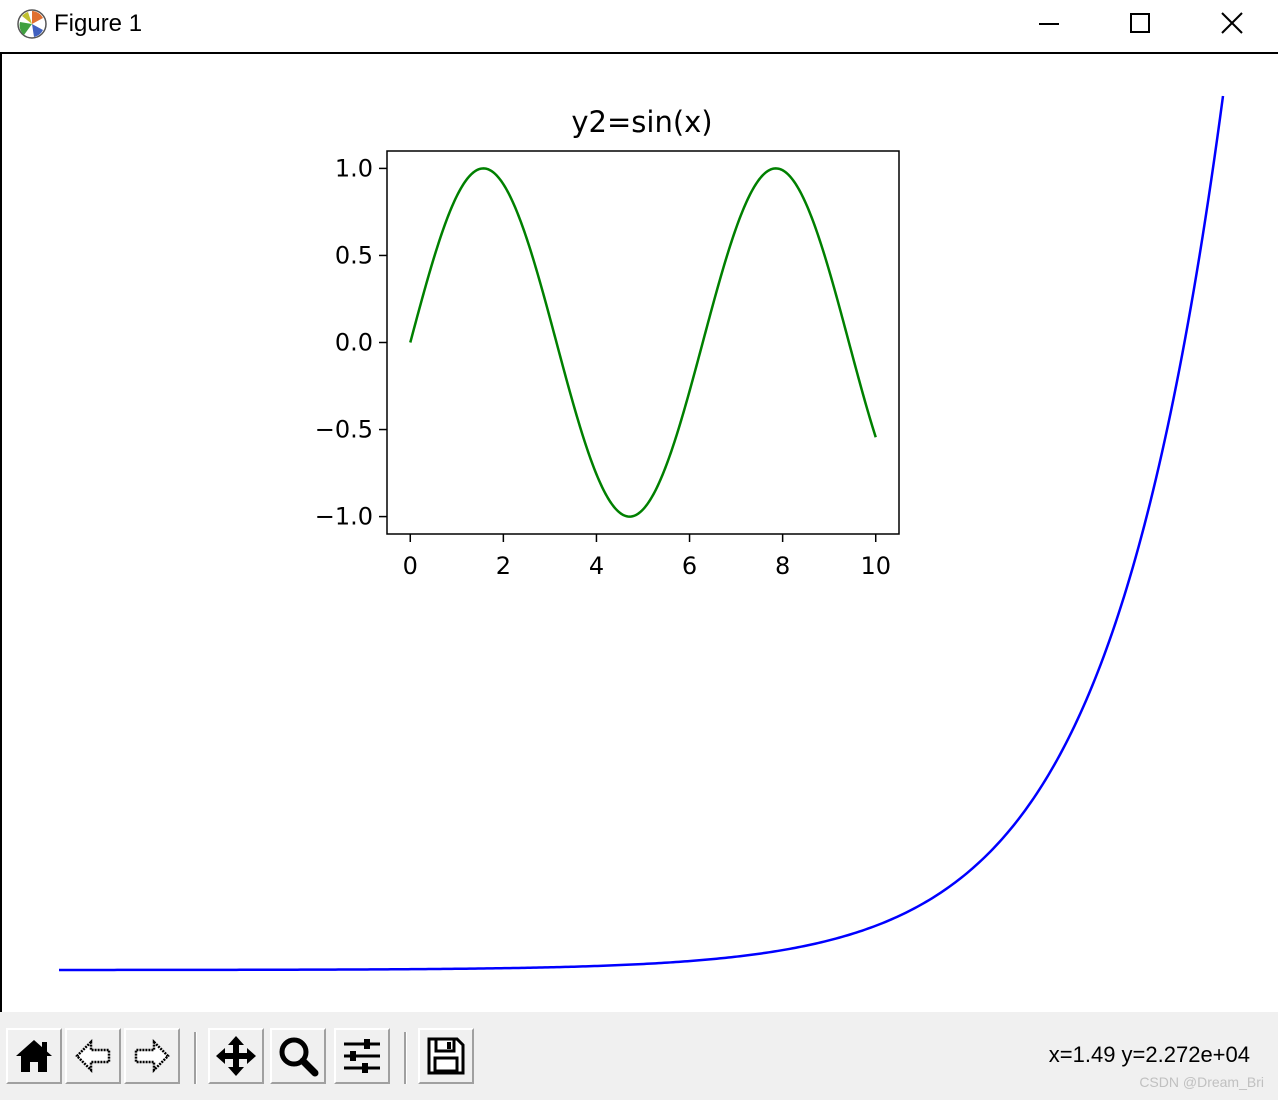 The height and width of the screenshot is (1100, 1278). I want to click on inset-frame, so click(643, 342).